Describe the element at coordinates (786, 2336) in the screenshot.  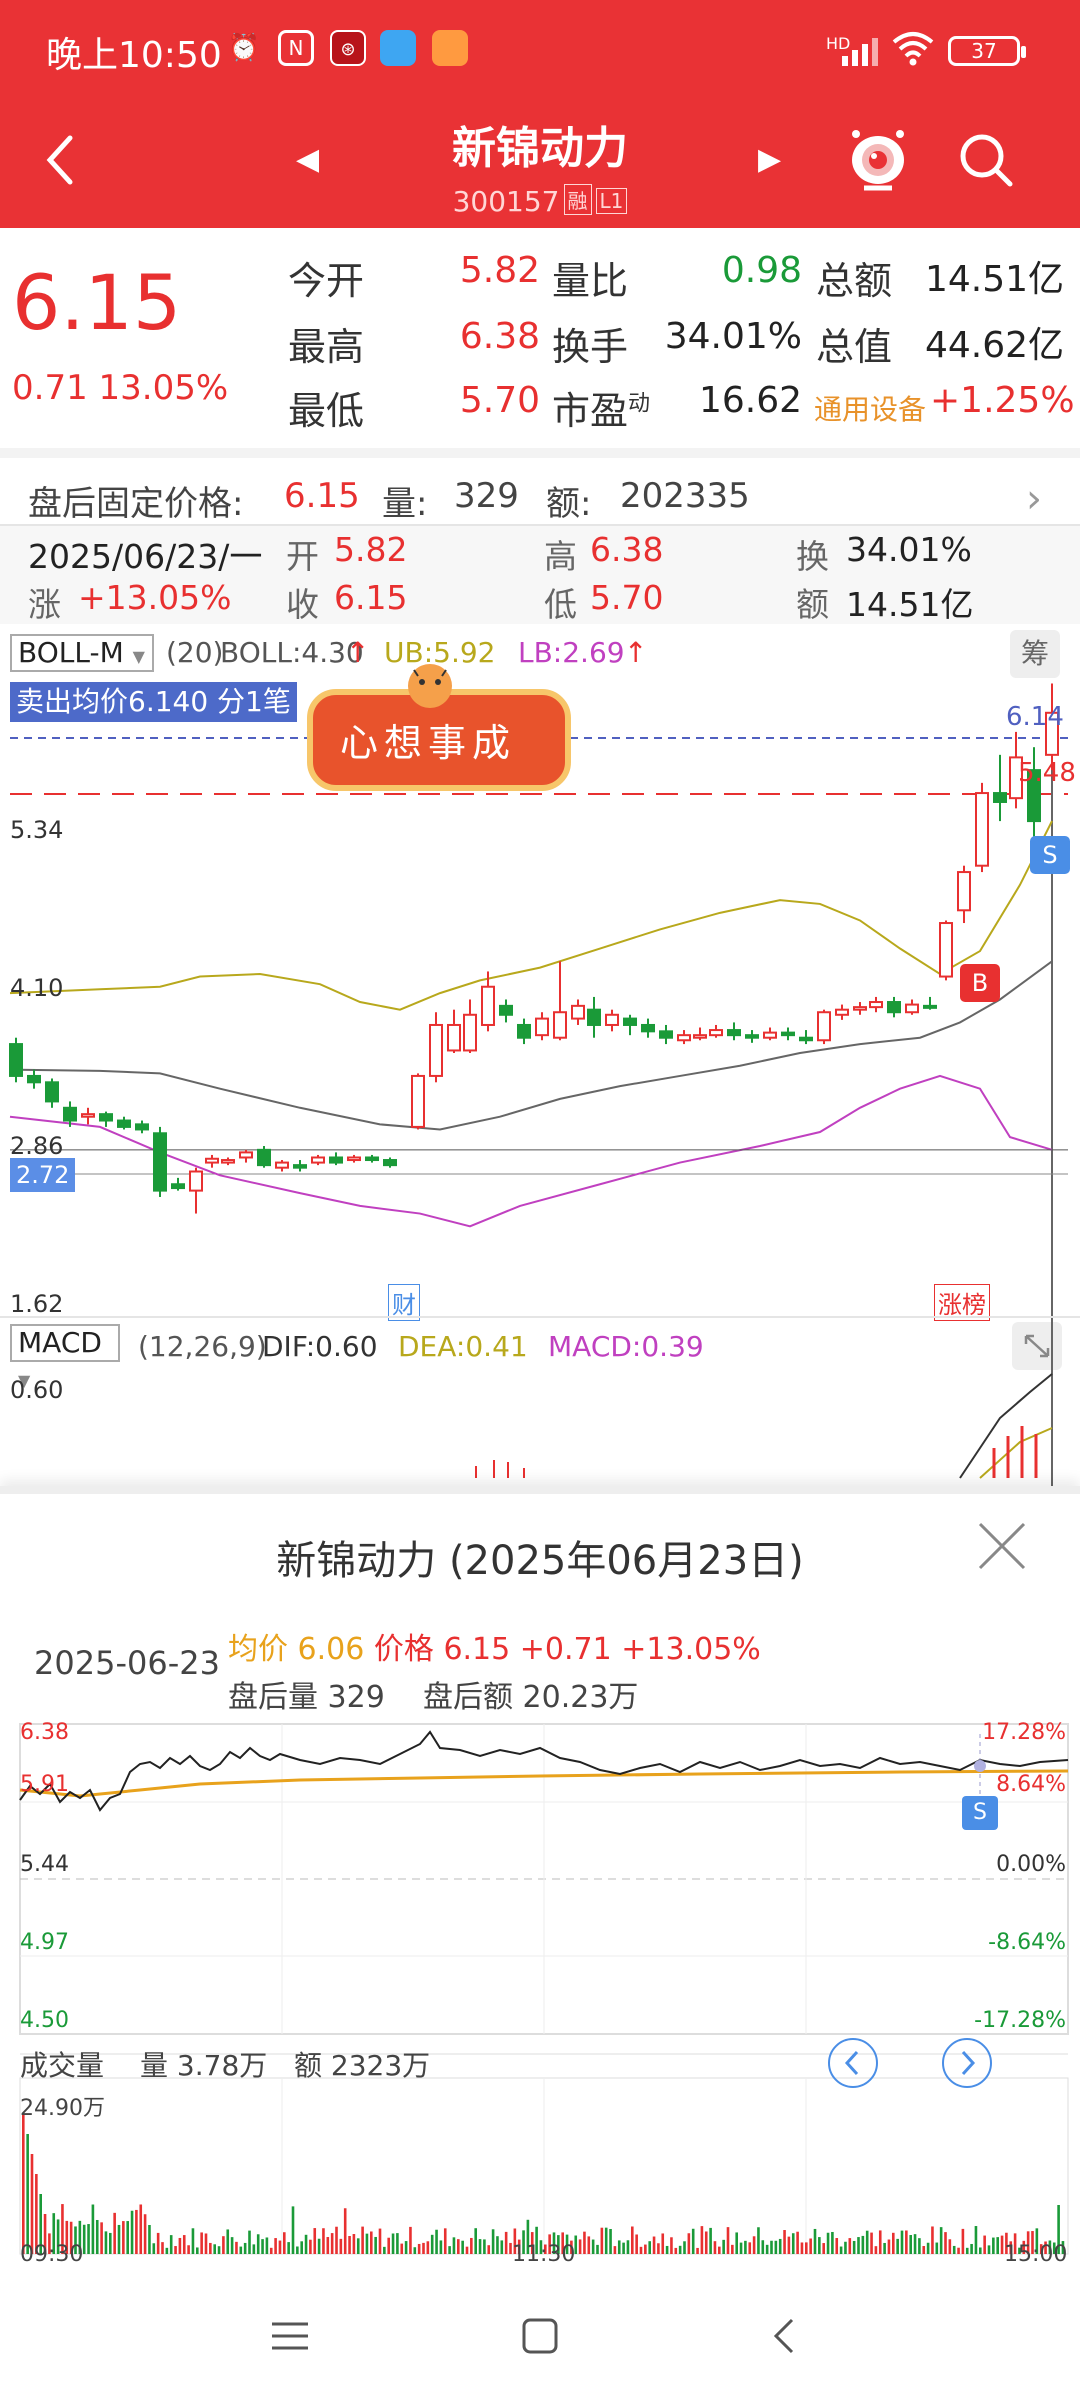
I see `back-nav-icon` at that location.